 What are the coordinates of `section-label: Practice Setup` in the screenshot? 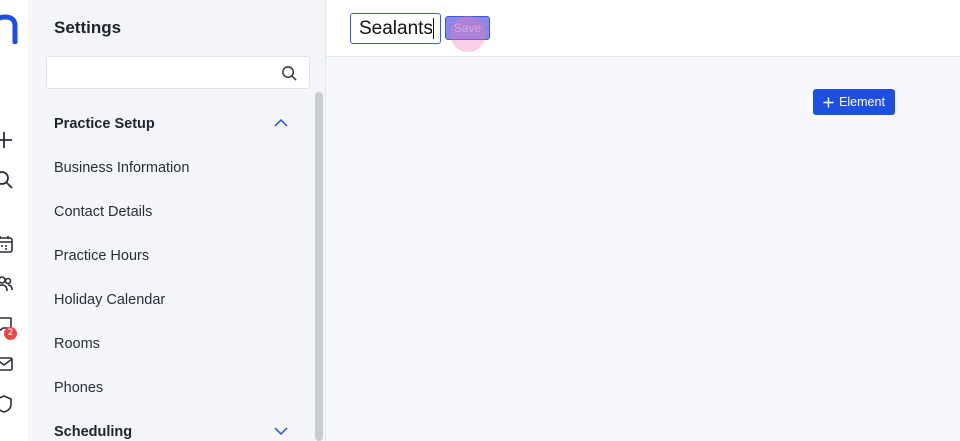 It's located at (104, 124).